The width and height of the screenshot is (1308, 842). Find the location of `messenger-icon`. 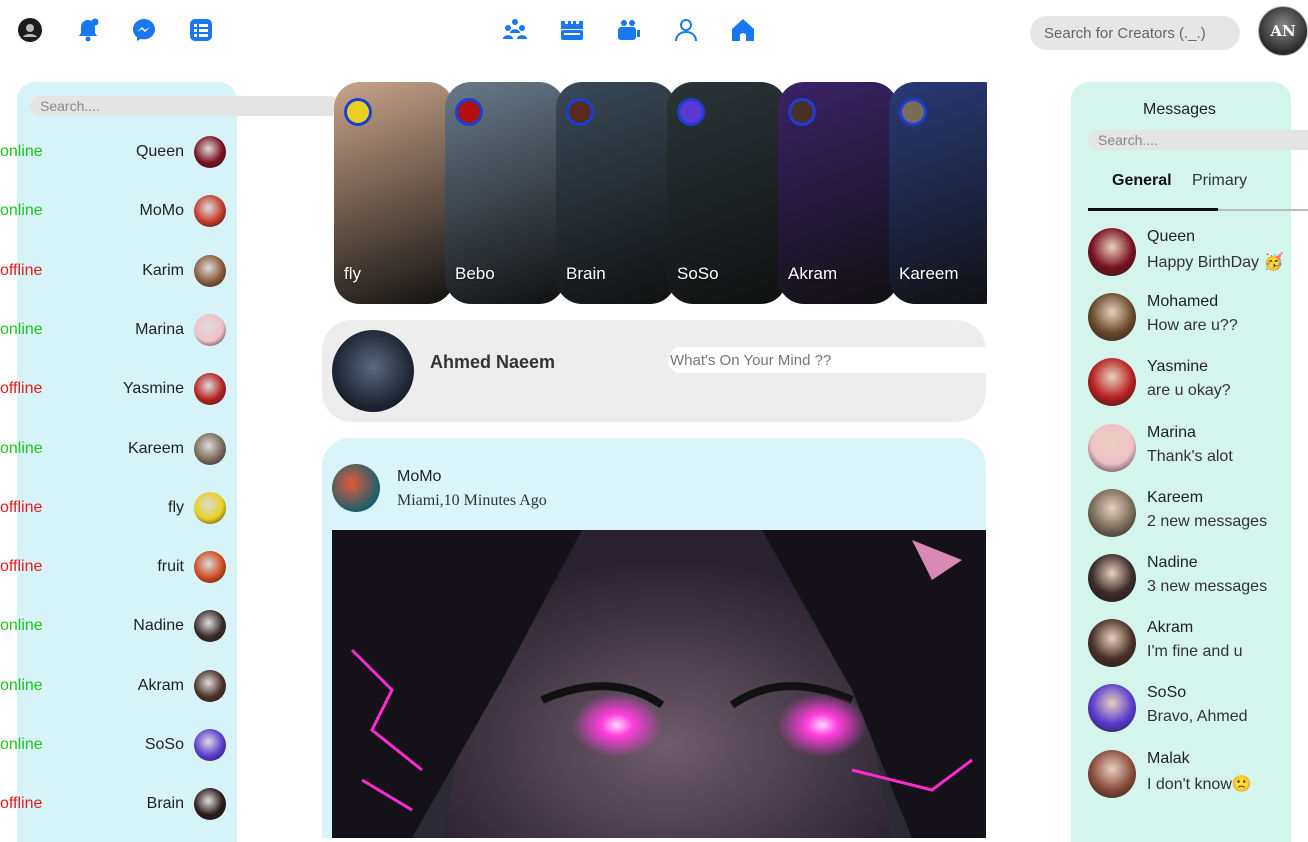

messenger-icon is located at coordinates (144, 30).